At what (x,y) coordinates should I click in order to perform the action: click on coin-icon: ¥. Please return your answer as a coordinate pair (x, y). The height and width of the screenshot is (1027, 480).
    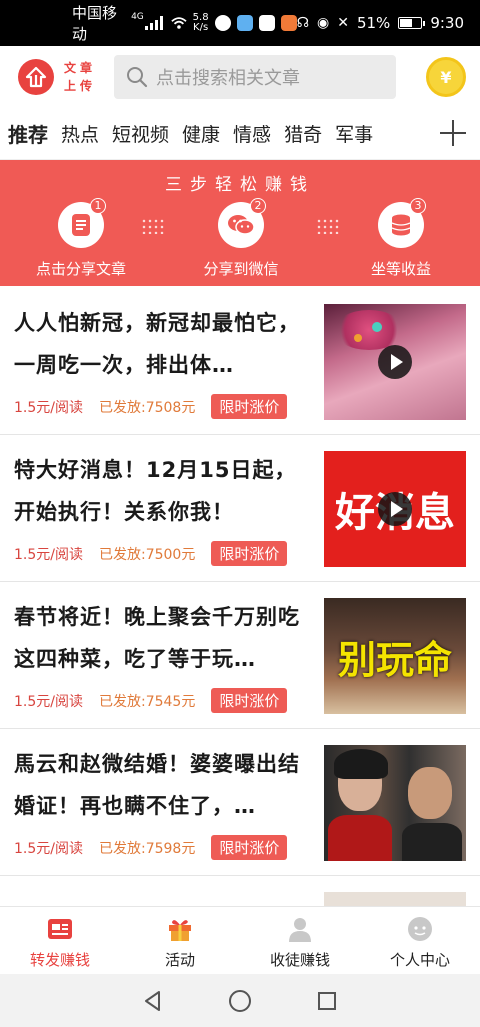
    Looking at the image, I should click on (446, 77).